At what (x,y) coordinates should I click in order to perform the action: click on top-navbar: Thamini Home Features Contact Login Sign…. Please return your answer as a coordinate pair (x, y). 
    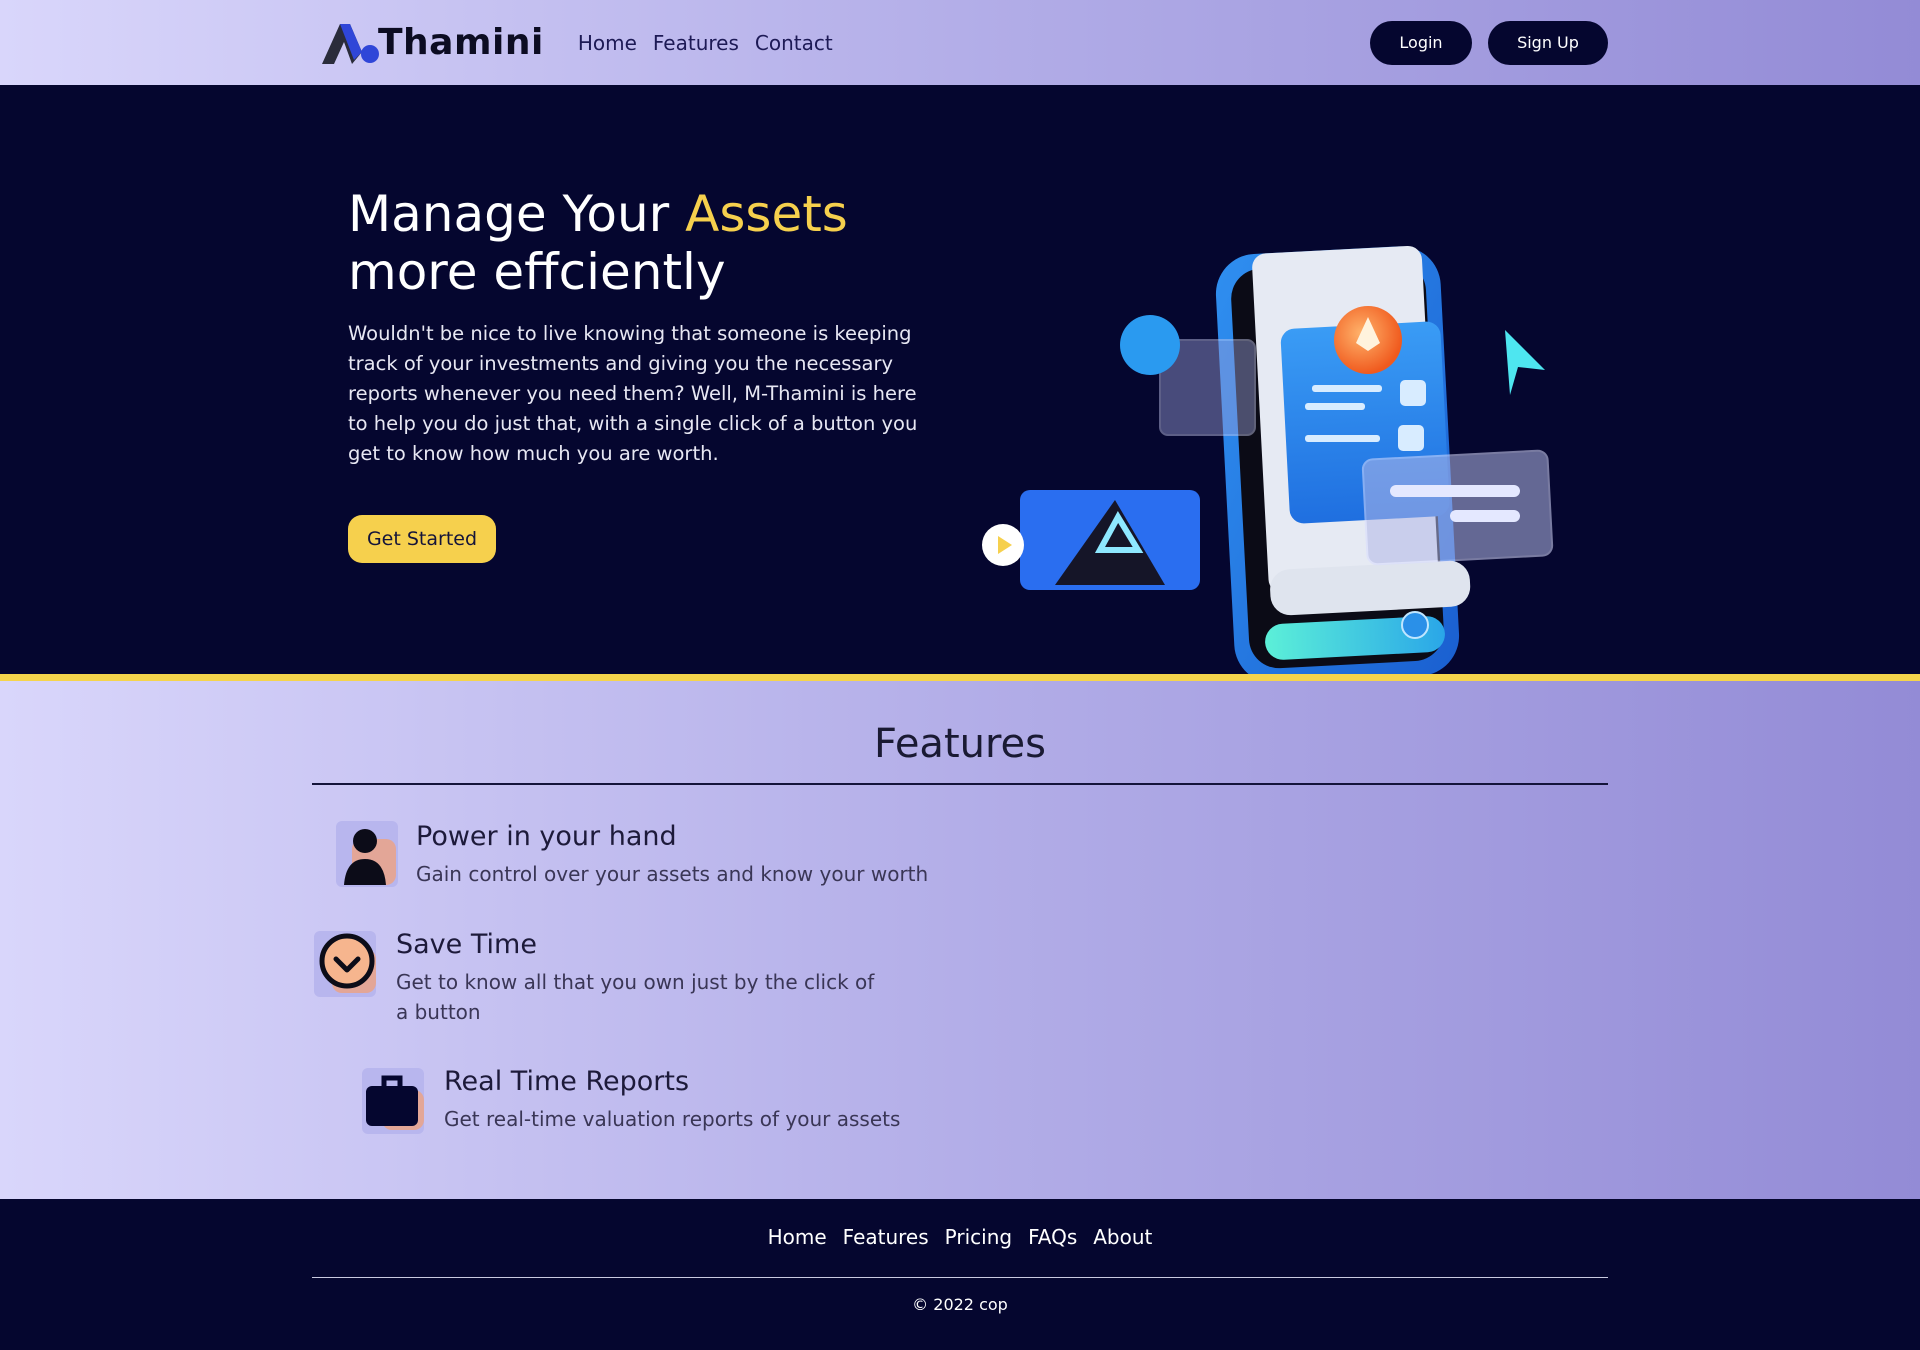
    Looking at the image, I should click on (960, 42).